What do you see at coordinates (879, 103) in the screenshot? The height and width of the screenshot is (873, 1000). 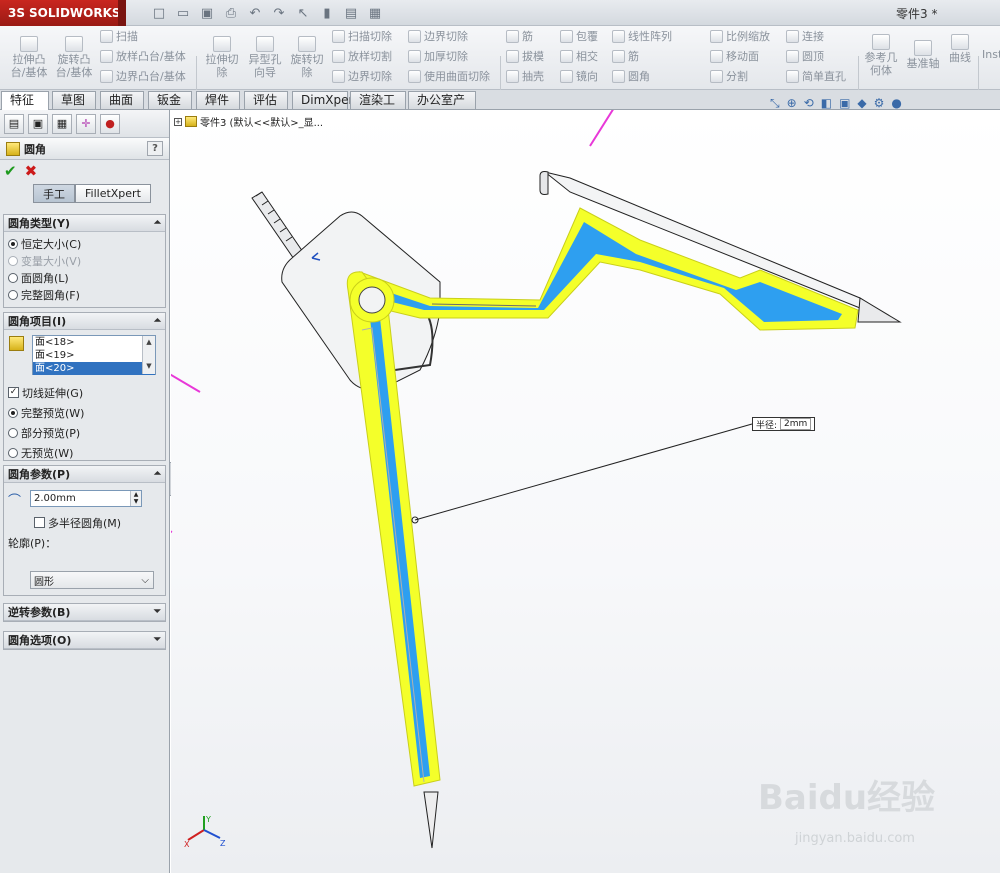 I see `hide-show-icon: ⚙` at bounding box center [879, 103].